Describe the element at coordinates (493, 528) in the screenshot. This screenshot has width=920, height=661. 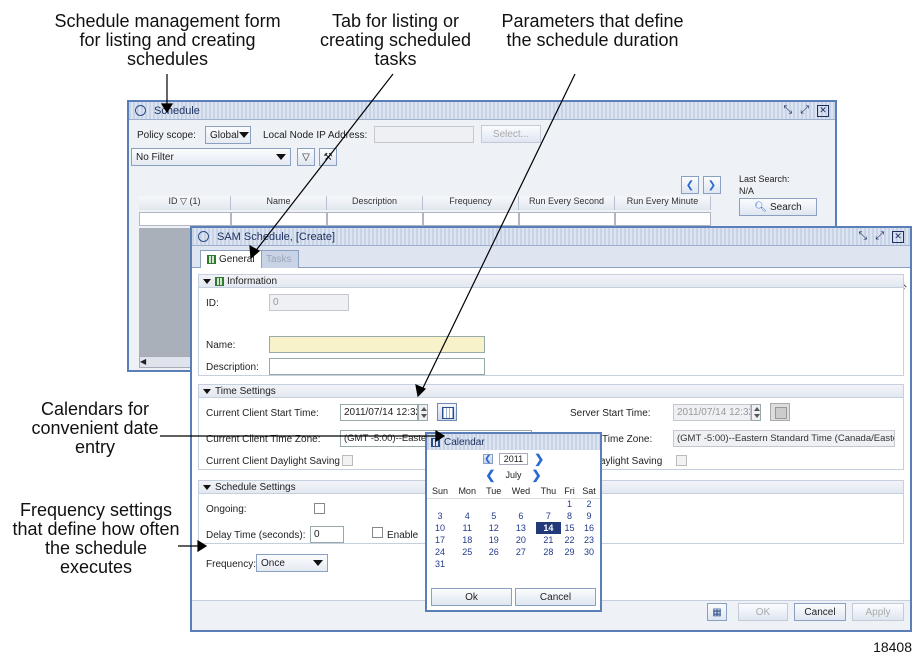
I see `calendar-day: 12` at that location.